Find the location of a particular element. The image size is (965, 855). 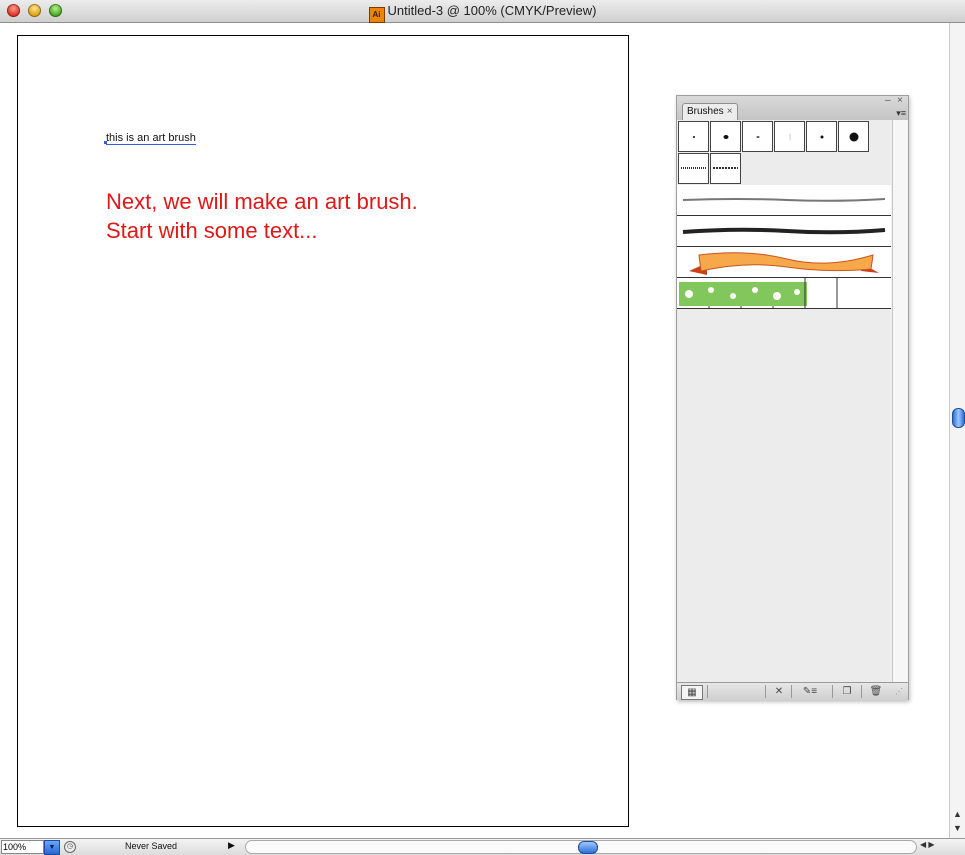

panel-header: – × Brushes × ▾≡ is located at coordinates (792, 108).